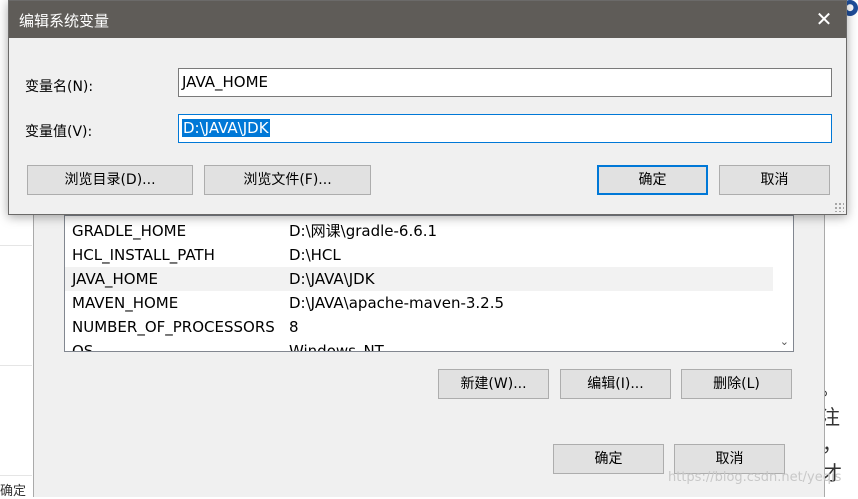 The image size is (858, 499). I want to click on dialog-title: 编辑系统变量, so click(64, 21).